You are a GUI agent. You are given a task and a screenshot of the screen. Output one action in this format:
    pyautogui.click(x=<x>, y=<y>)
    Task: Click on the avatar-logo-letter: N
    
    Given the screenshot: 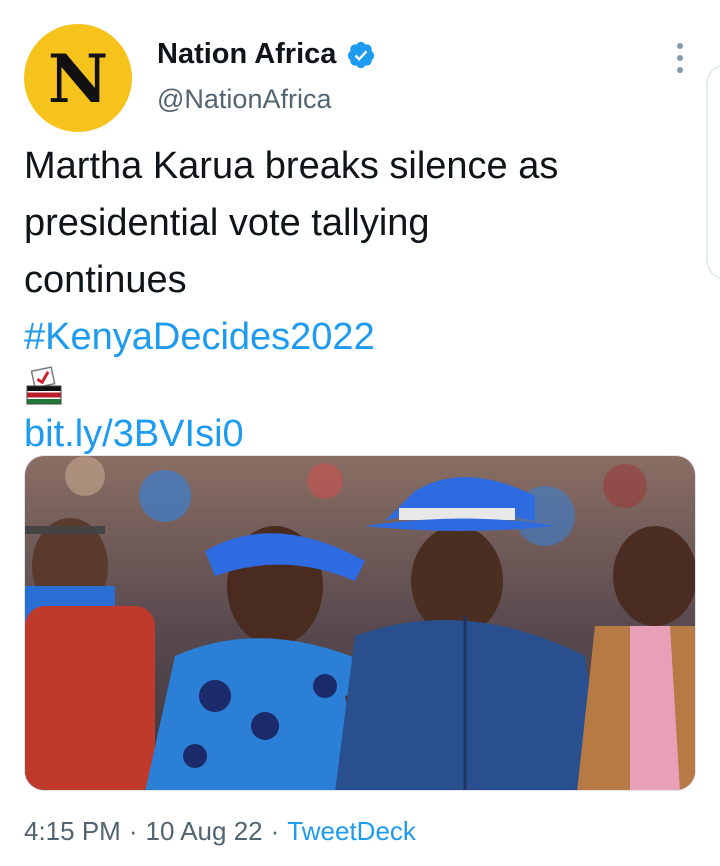 What is the action you would take?
    pyautogui.click(x=78, y=79)
    